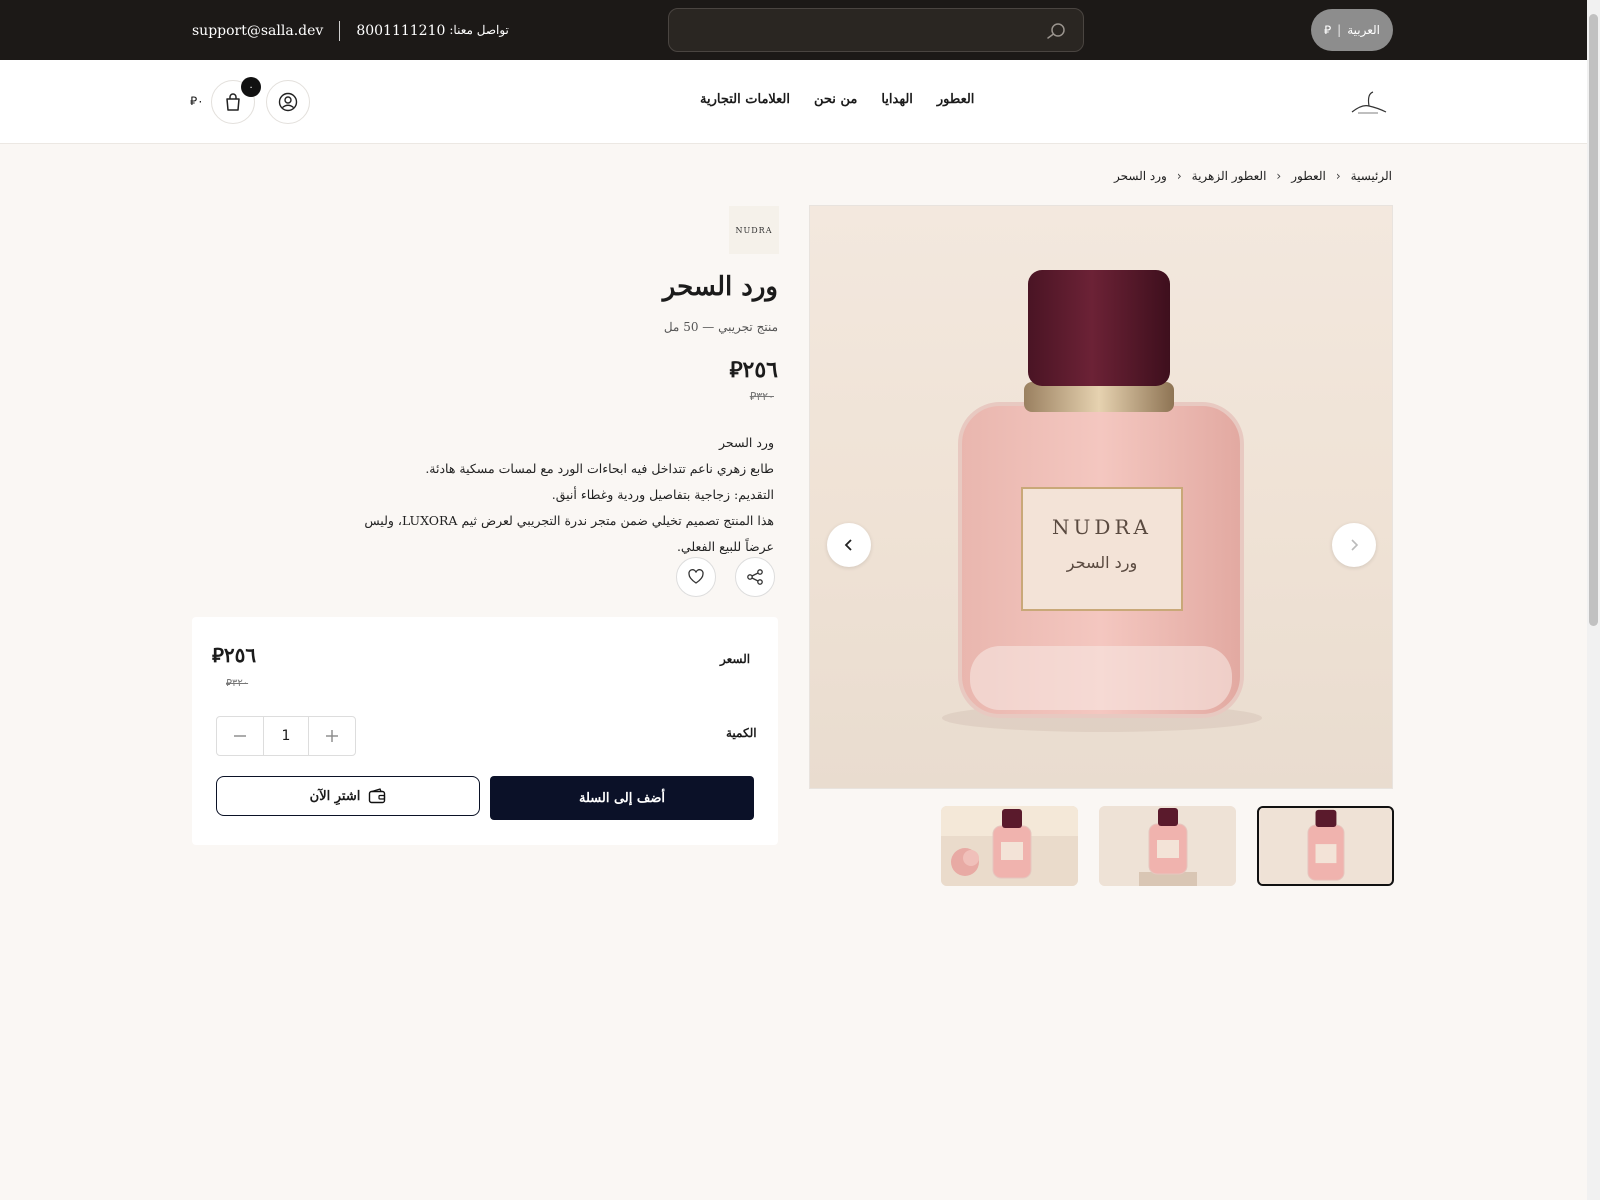 The width and height of the screenshot is (1600, 1200). I want to click on increase-quantity-button, so click(332, 736).